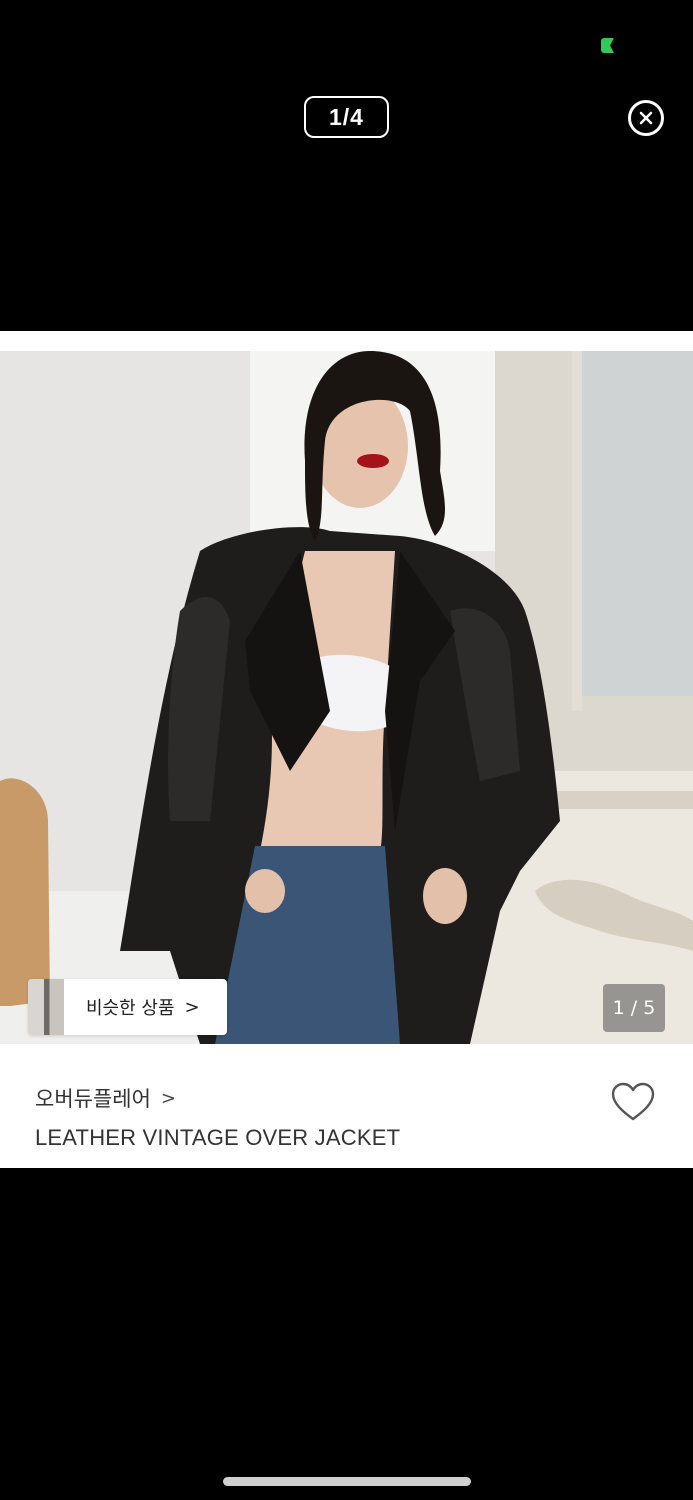  I want to click on like-button, so click(633, 1102).